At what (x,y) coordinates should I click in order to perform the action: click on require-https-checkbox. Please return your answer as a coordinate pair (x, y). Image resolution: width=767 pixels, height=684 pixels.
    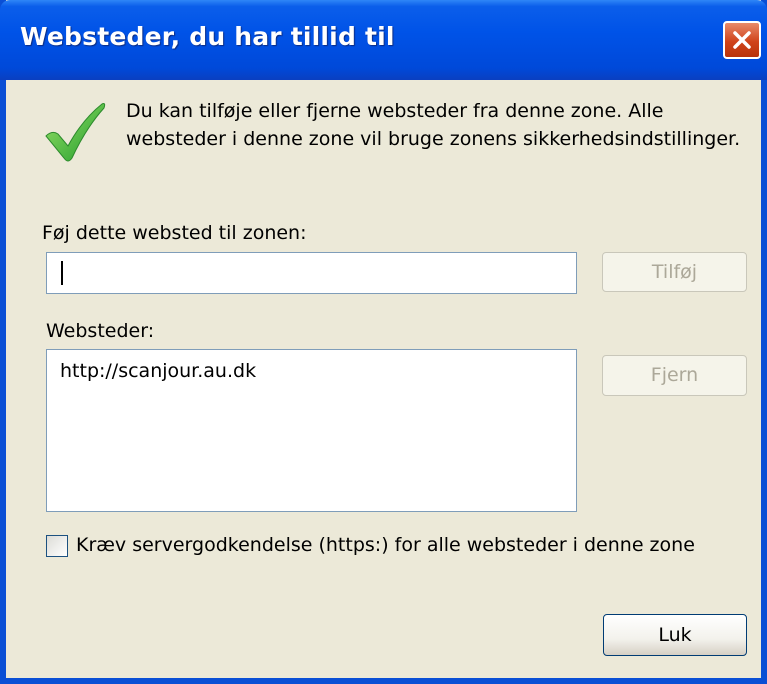
    Looking at the image, I should click on (57, 546).